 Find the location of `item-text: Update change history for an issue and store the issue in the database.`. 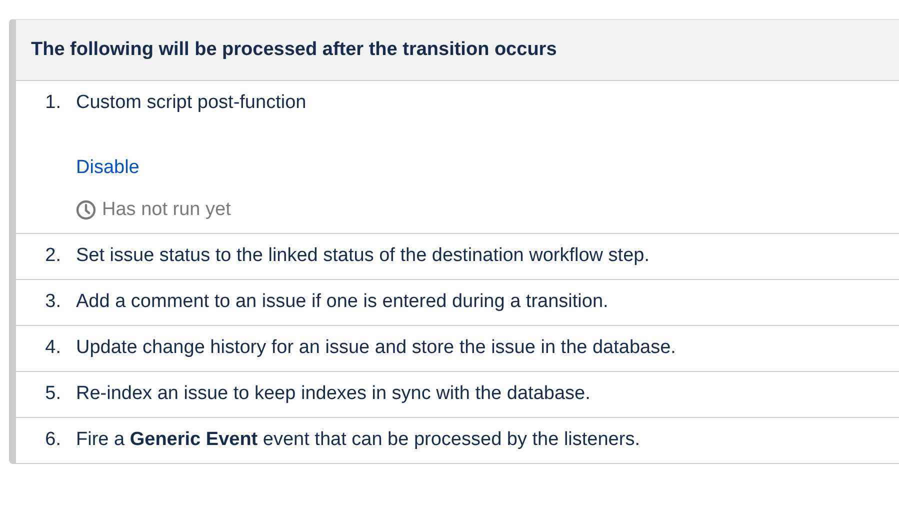

item-text: Update change history for an issue and store the issue in the database. is located at coordinates (376, 348).